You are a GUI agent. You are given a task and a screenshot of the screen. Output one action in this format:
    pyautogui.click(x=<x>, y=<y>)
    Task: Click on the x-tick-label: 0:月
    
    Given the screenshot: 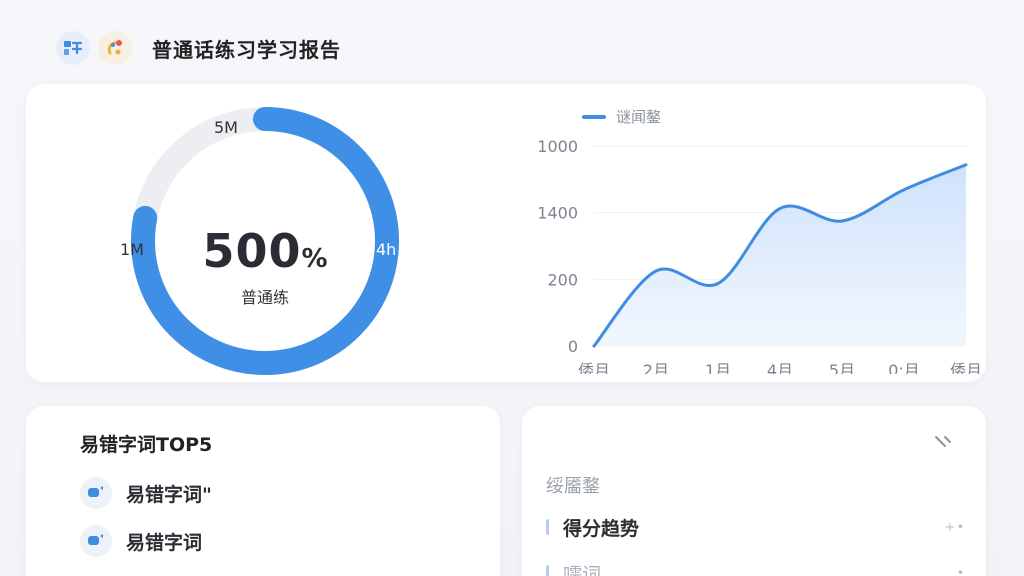 What is the action you would take?
    pyautogui.click(x=904, y=367)
    